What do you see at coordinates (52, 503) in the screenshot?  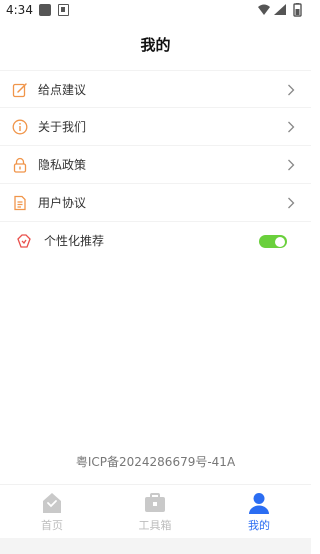 I see `home-icon` at bounding box center [52, 503].